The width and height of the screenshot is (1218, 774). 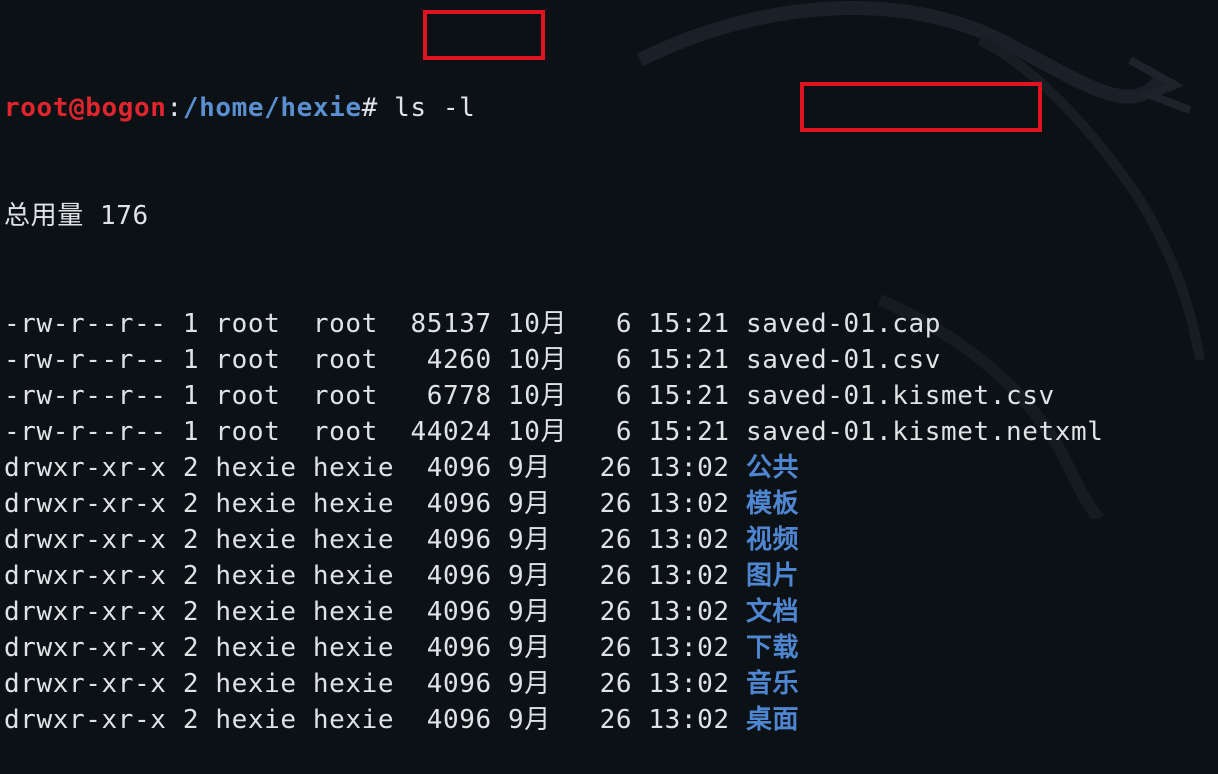 I want to click on file-name: saved-01.kismet.csv, so click(x=900, y=396).